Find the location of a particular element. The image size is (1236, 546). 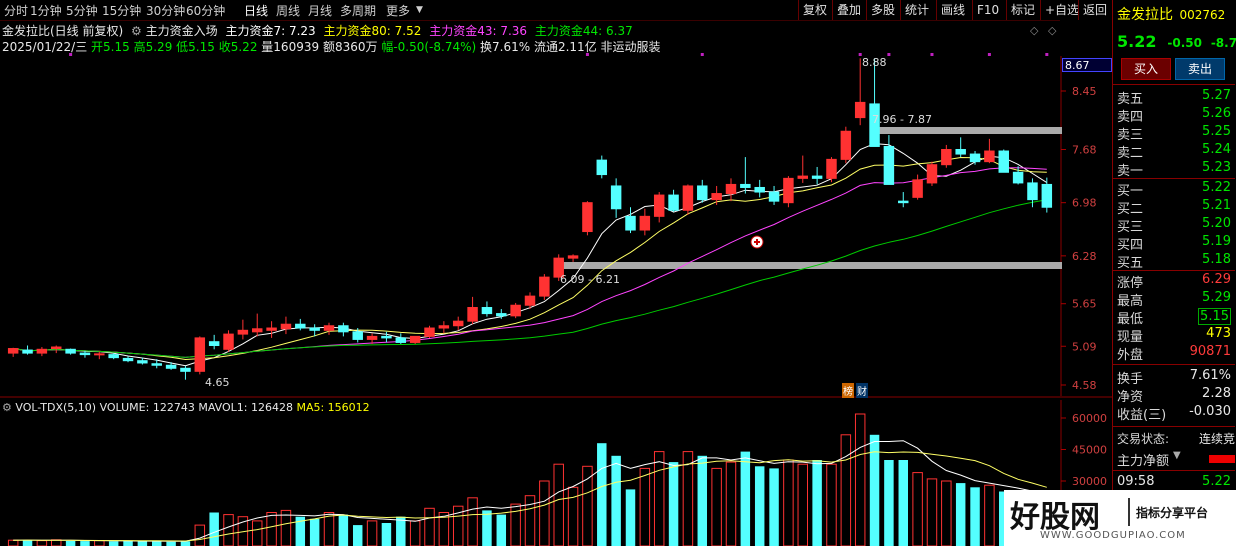

bid-price: 5.20 is located at coordinates (1216, 223).